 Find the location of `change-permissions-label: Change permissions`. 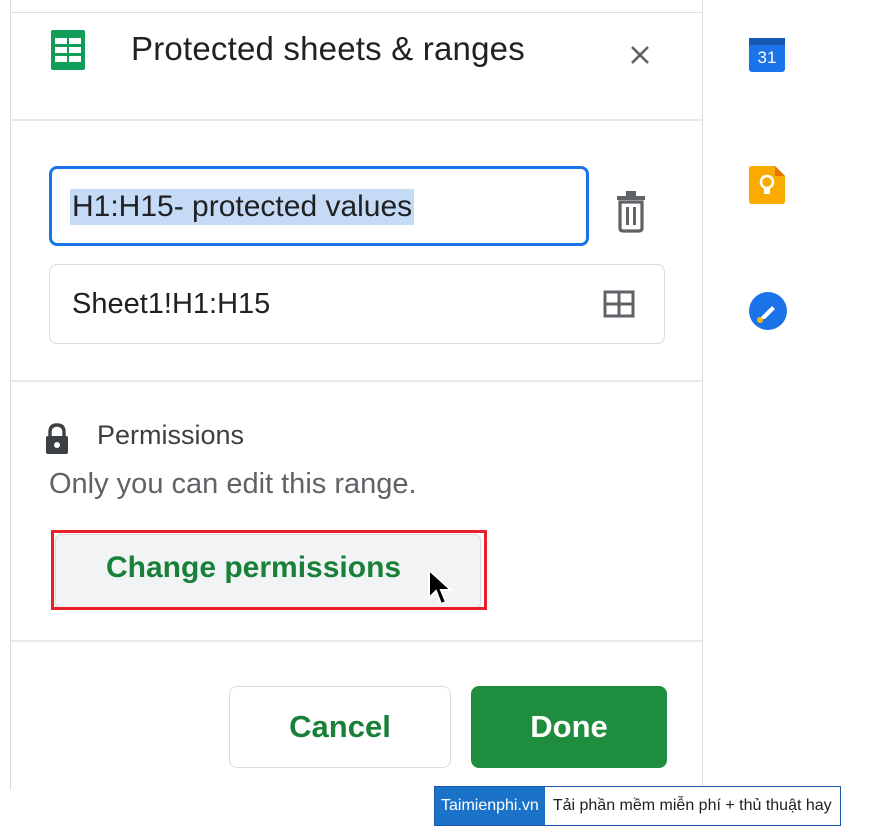

change-permissions-label: Change permissions is located at coordinates (254, 567).